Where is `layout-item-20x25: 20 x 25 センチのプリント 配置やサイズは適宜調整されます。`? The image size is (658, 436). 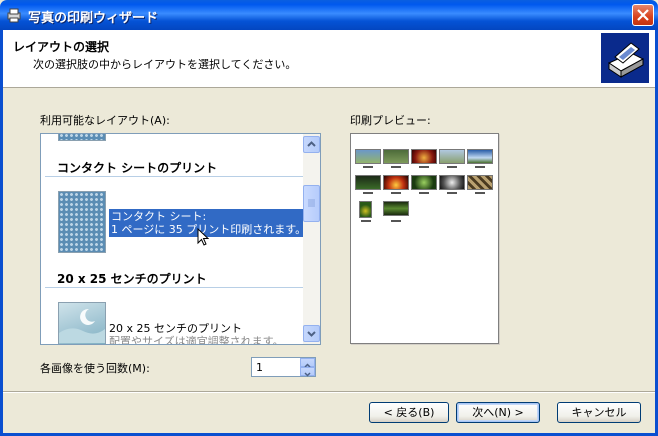
layout-item-20x25: 20 x 25 センチのプリント 配置やサイズは適宜調整されます。 is located at coordinates (196, 333).